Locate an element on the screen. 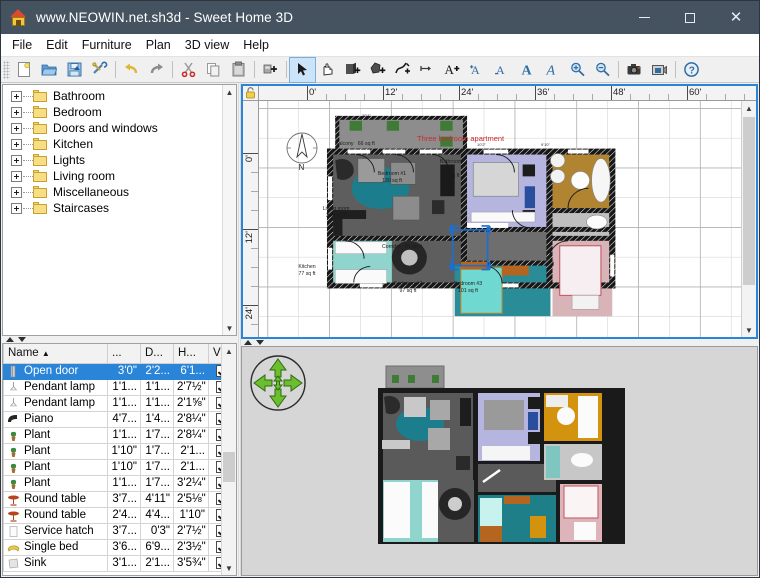  help-button: ? is located at coordinates (691, 70).